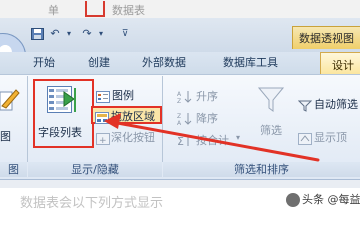 The height and width of the screenshot is (240, 360). I want to click on watermark: 头条 @每益生君, so click(323, 199).